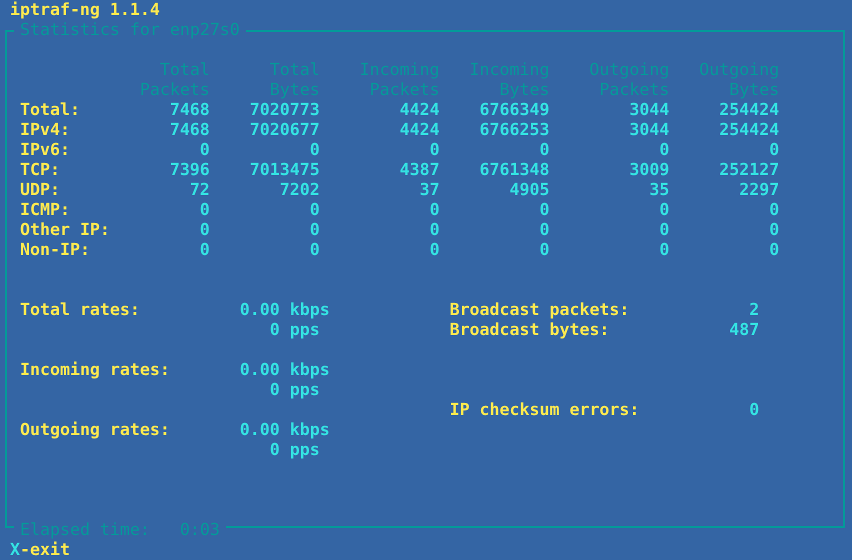 This screenshot has width=852, height=560. What do you see at coordinates (515, 169) in the screenshot?
I see `count-value: 6761348` at bounding box center [515, 169].